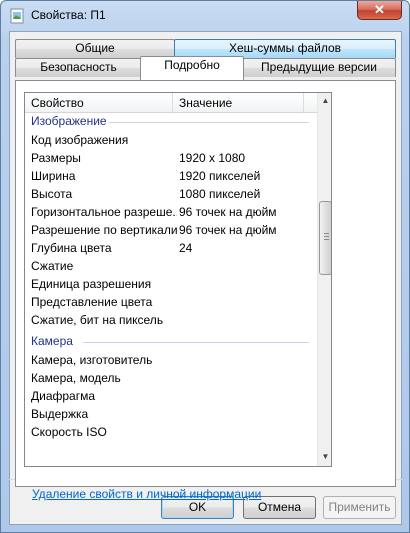 The image size is (410, 533). What do you see at coordinates (171, 378) in the screenshot?
I see `list-item: Камера, модель` at bounding box center [171, 378].